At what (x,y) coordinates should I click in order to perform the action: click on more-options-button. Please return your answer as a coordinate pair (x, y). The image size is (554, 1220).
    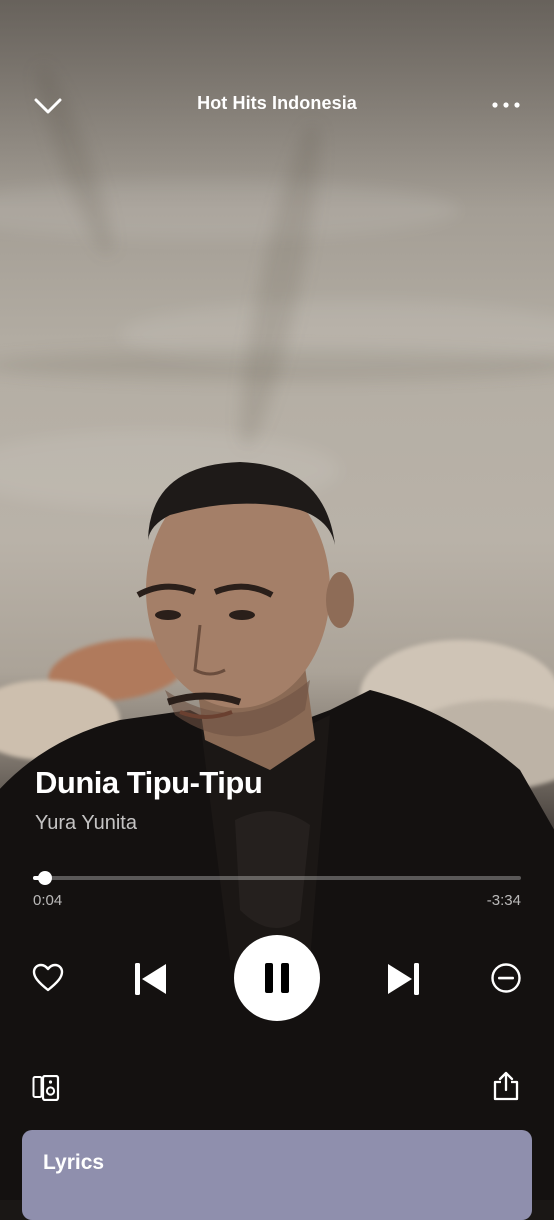
    Looking at the image, I should click on (506, 105).